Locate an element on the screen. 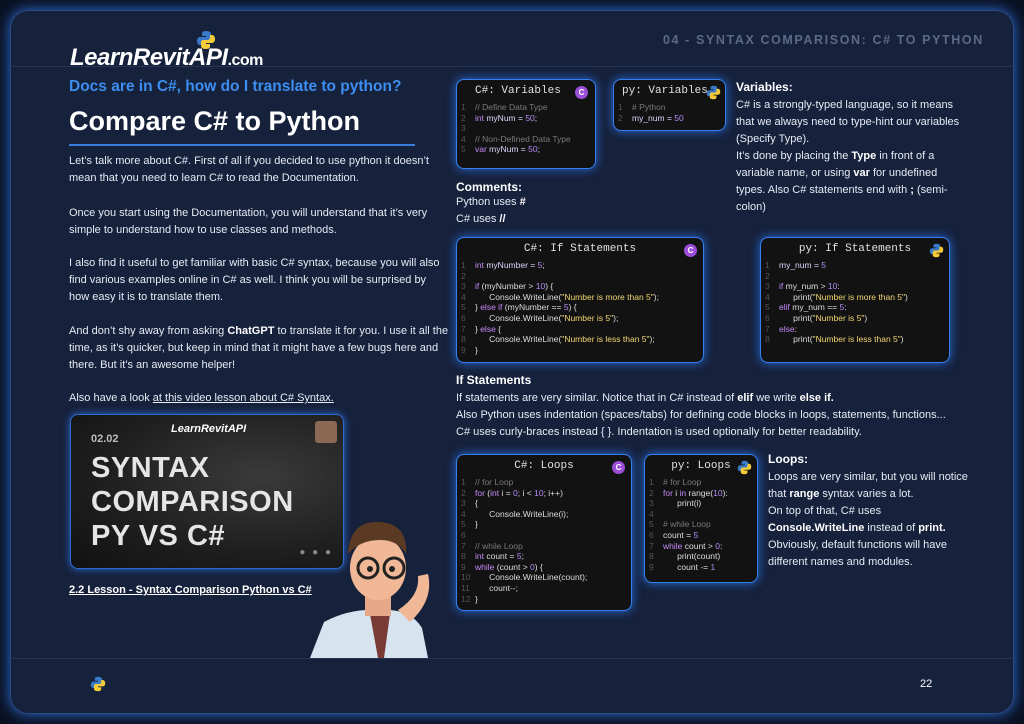 The width and height of the screenshot is (1024, 724). page-number: 22 is located at coordinates (926, 684).